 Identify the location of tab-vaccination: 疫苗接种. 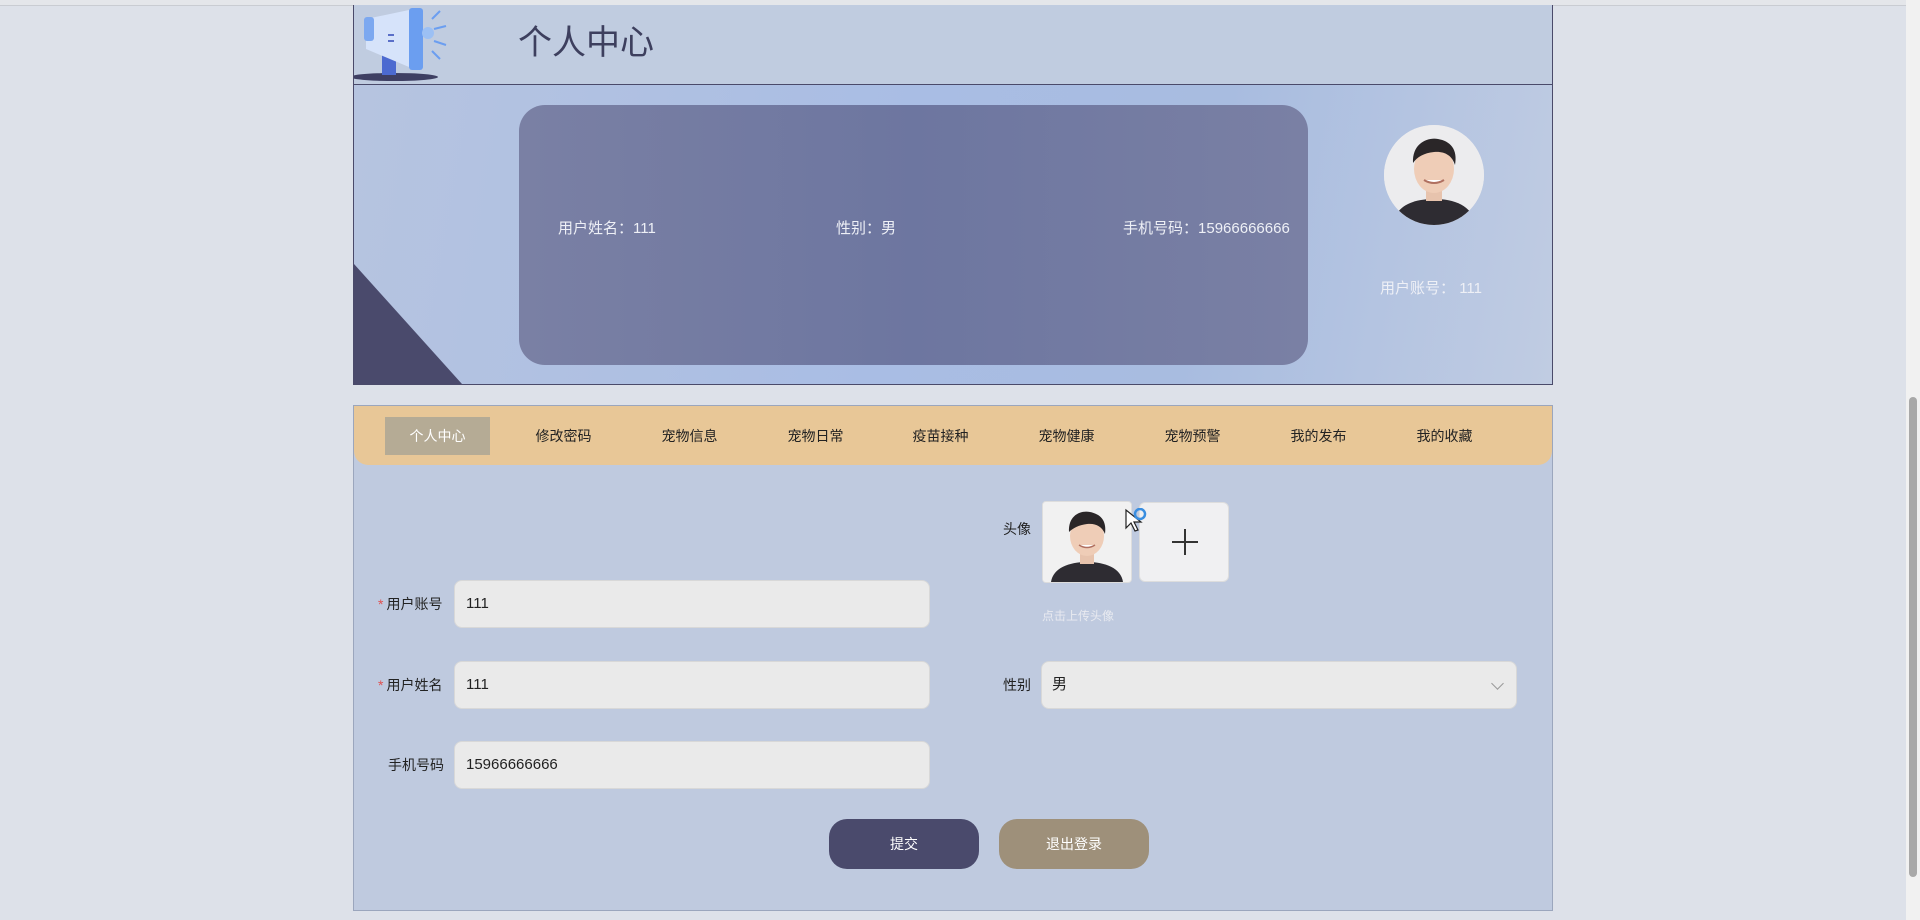
(940, 436).